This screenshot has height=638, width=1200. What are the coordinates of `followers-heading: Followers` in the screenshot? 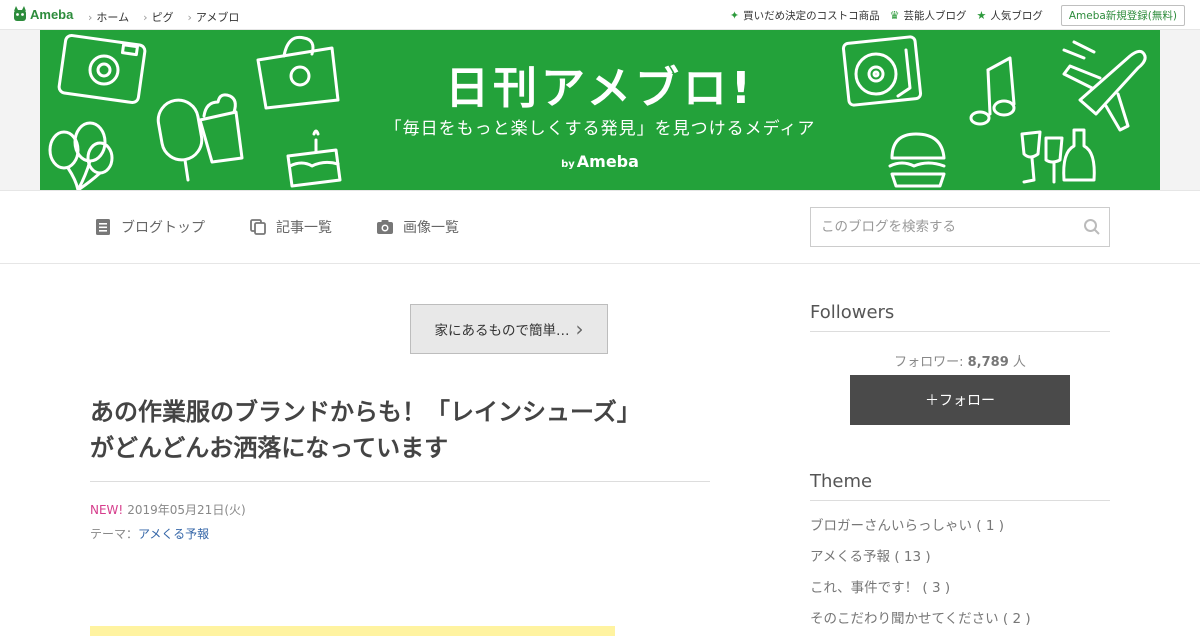 It's located at (960, 317).